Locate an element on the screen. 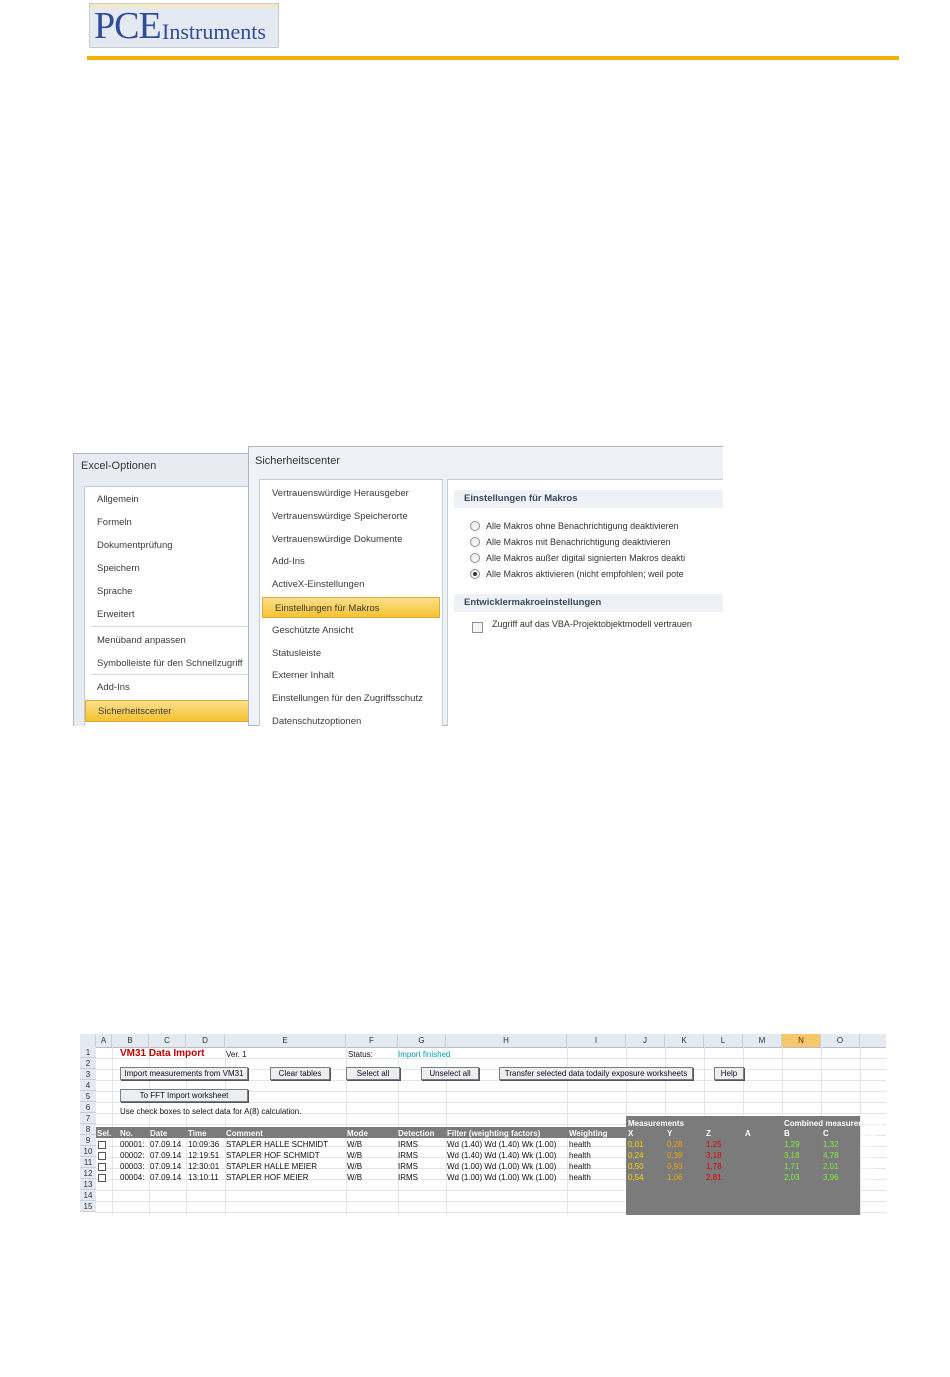  column-header: B is located at coordinates (130, 1040).